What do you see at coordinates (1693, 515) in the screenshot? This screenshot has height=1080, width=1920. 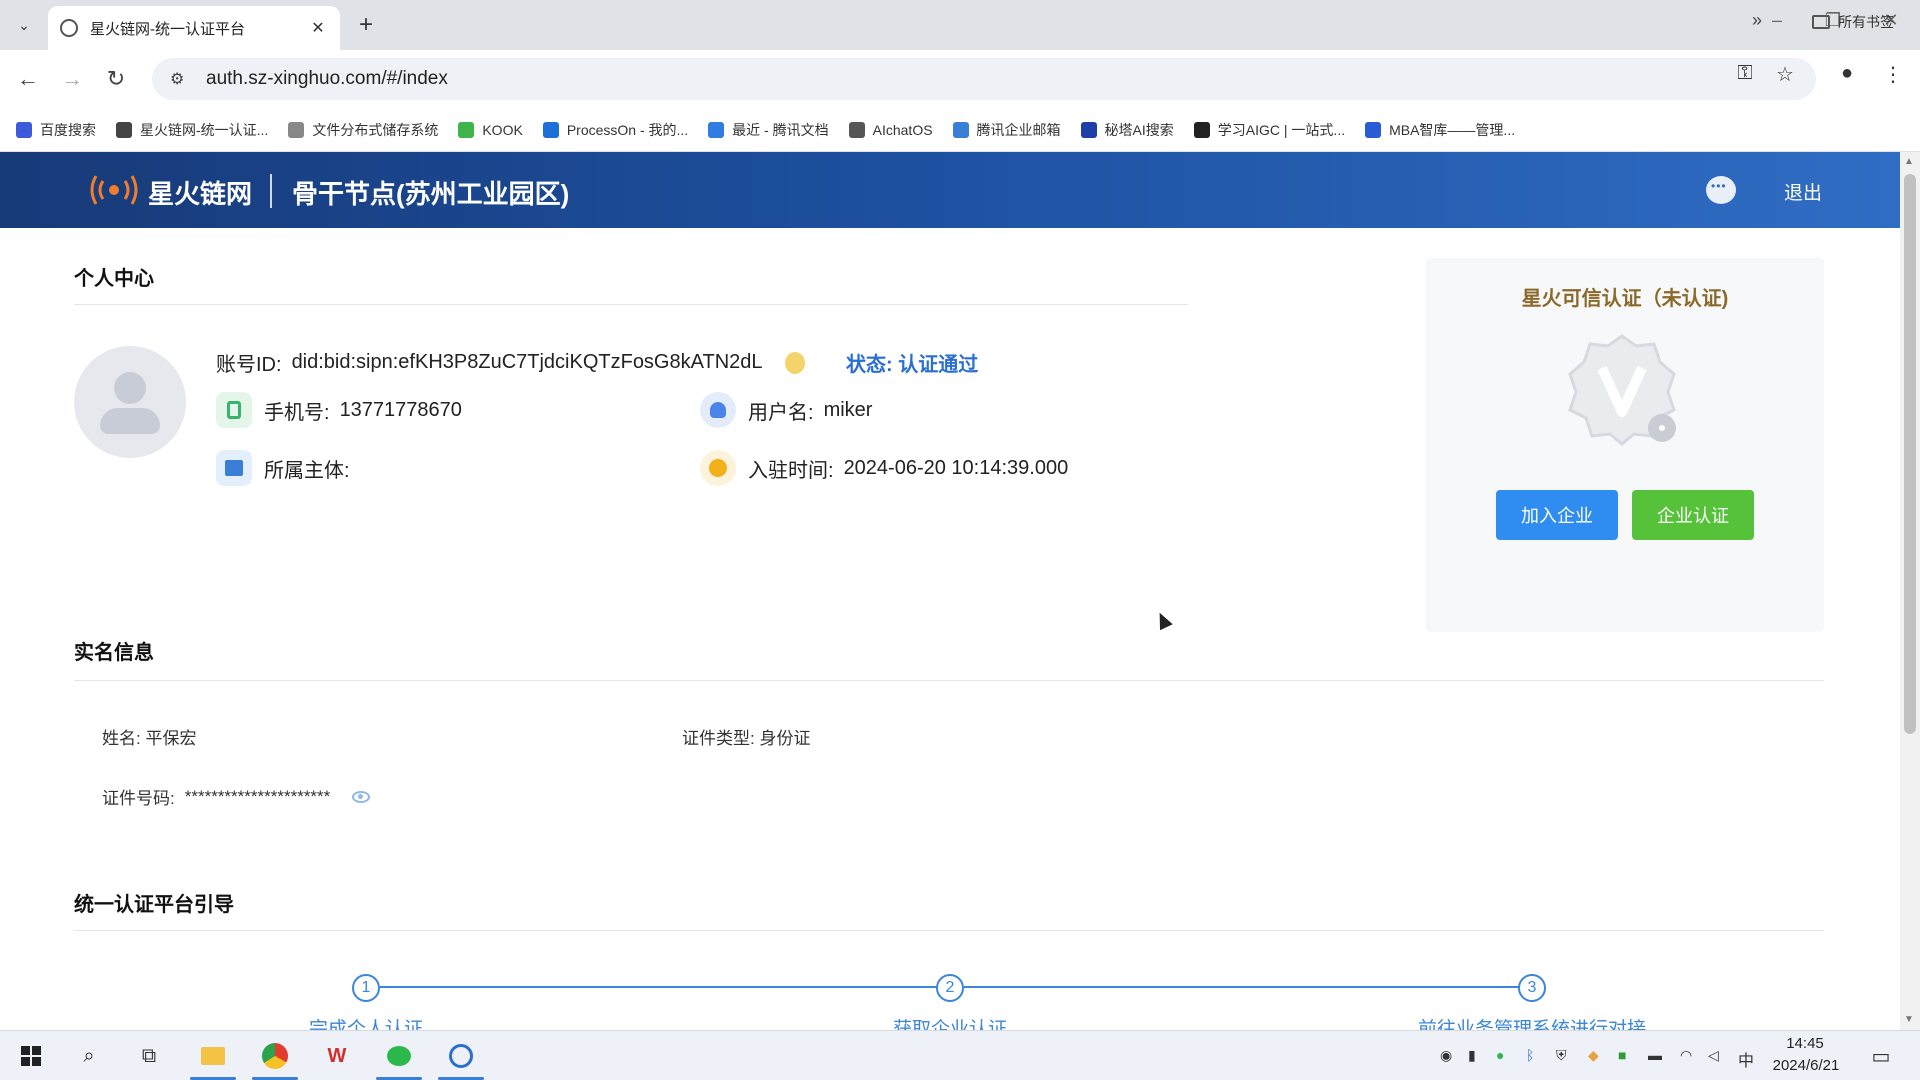 I see `company-cert-button: 企业认证` at bounding box center [1693, 515].